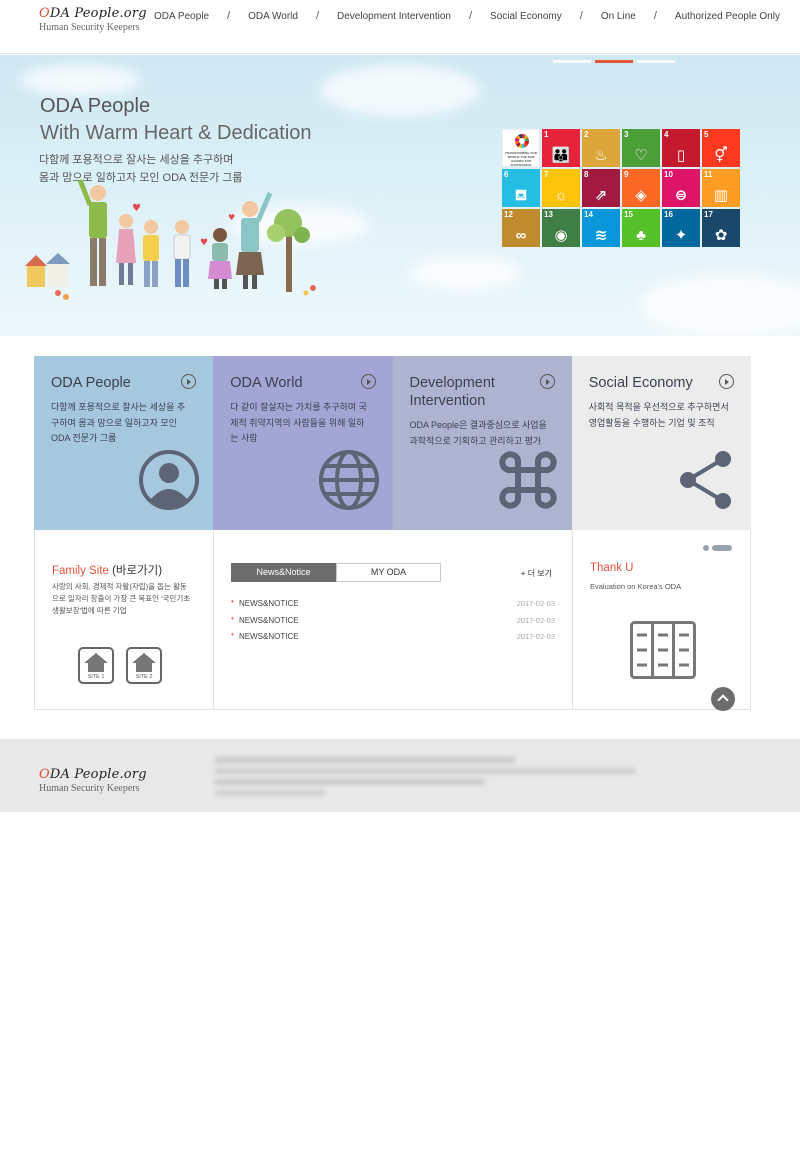 Image resolution: width=800 pixels, height=1160 pixels. What do you see at coordinates (561, 235) in the screenshot?
I see `sdg-glyph-icon: ◉` at bounding box center [561, 235].